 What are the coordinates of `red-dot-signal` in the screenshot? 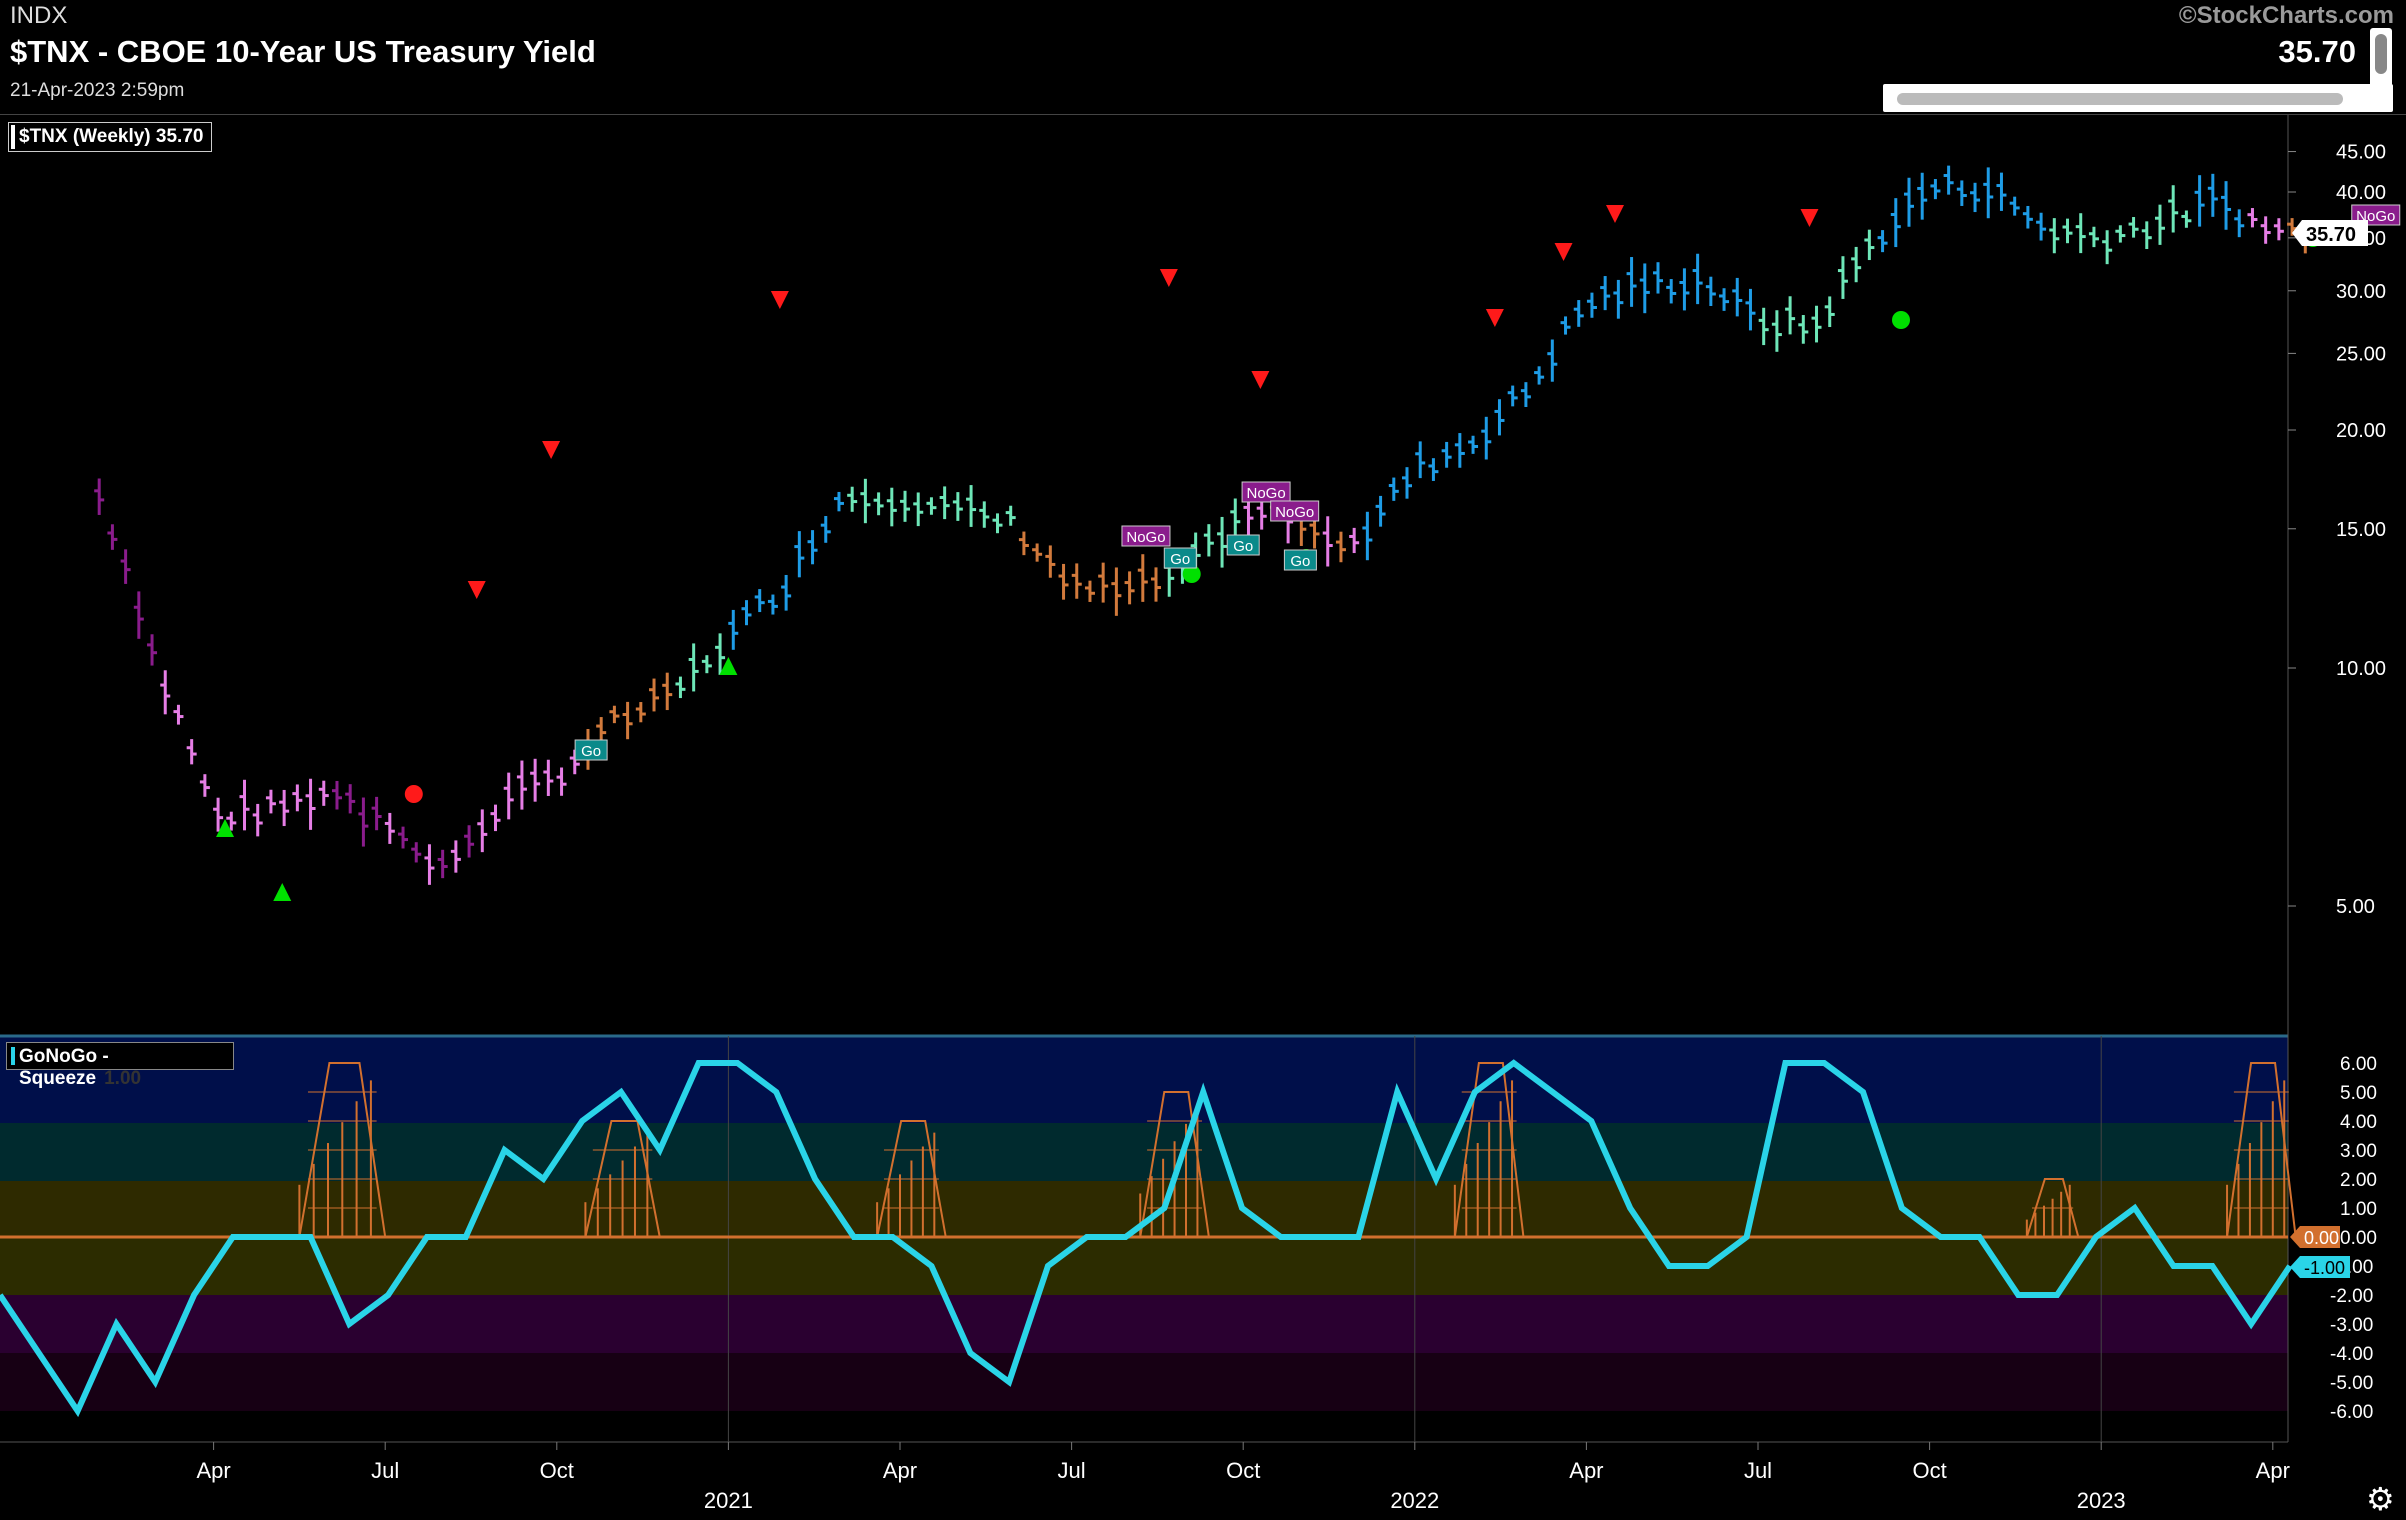 It's located at (413, 794).